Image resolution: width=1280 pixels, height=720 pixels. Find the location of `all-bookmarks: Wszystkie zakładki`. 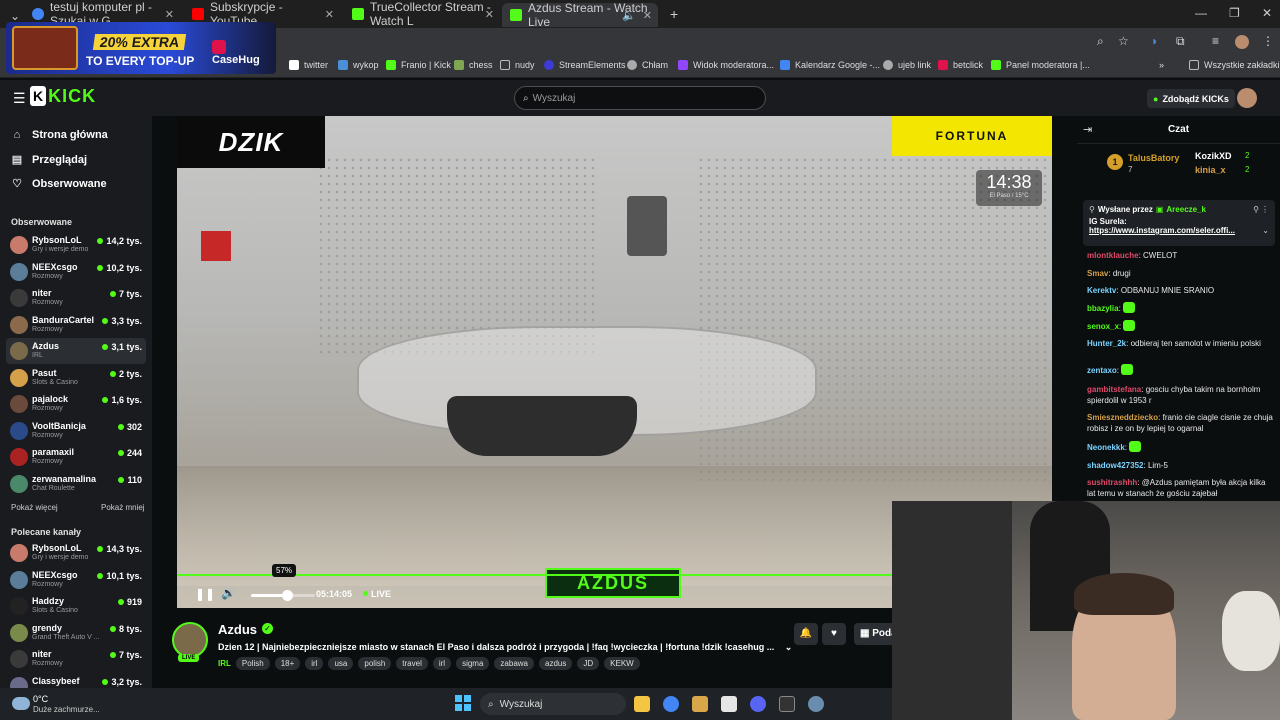

all-bookmarks: Wszystkie zakładki is located at coordinates (1234, 65).